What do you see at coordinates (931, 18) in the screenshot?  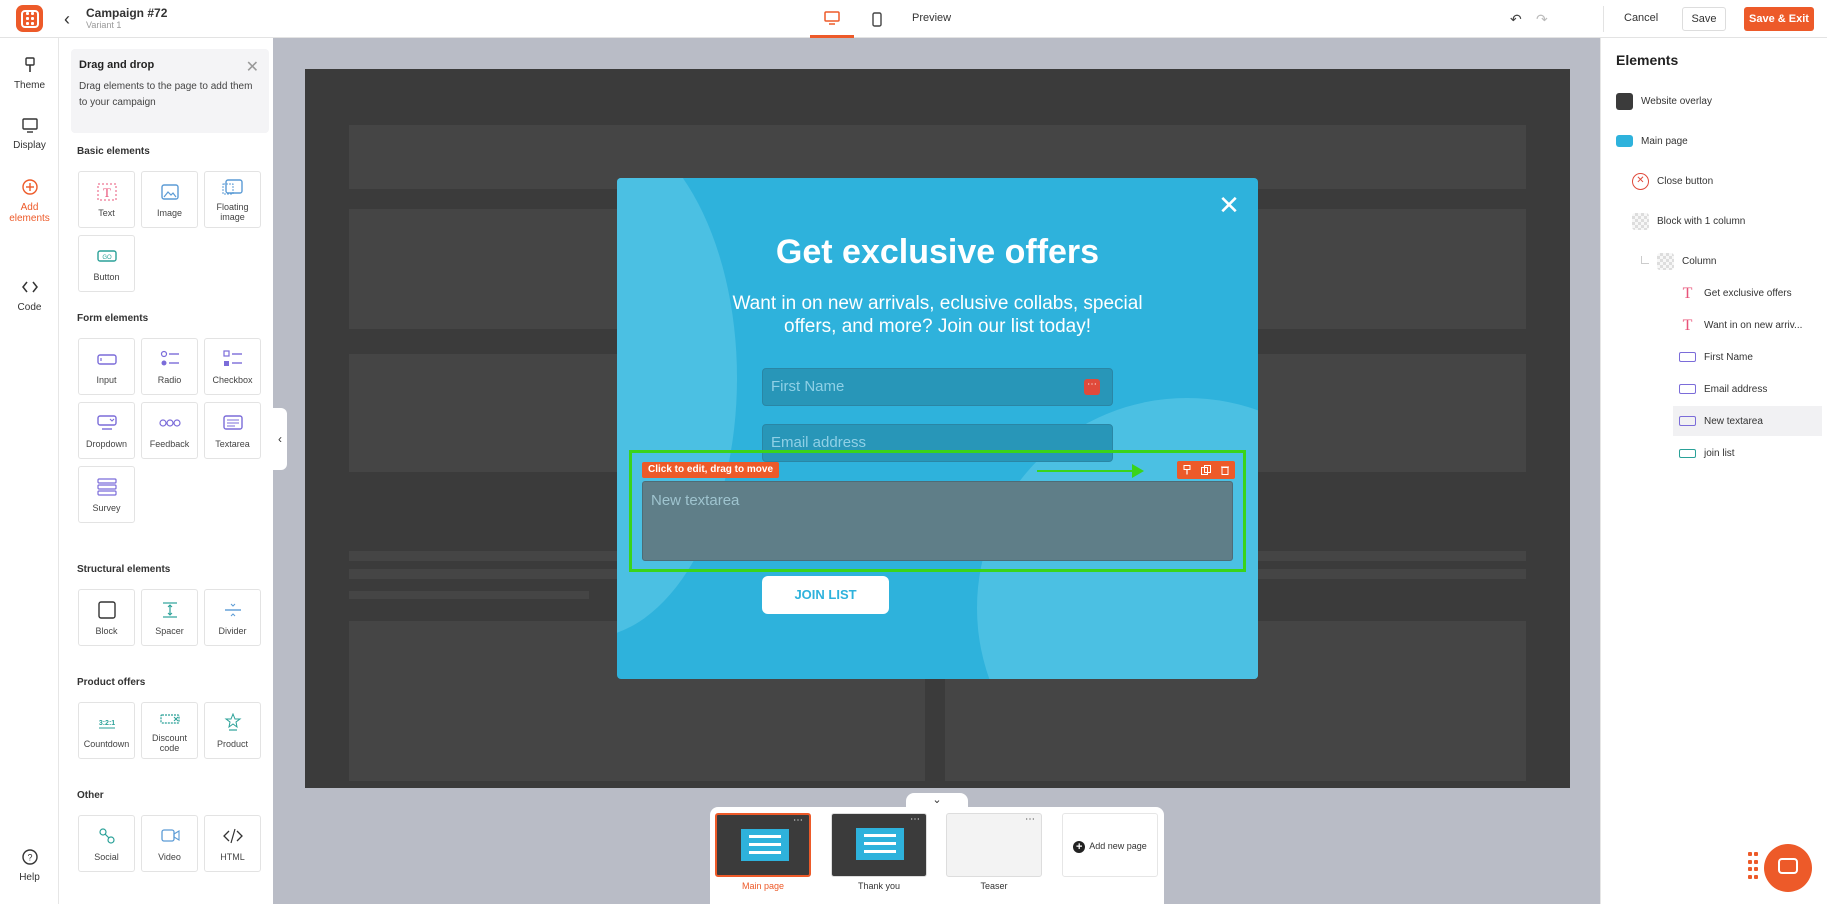 I see `preview-button: Preview` at bounding box center [931, 18].